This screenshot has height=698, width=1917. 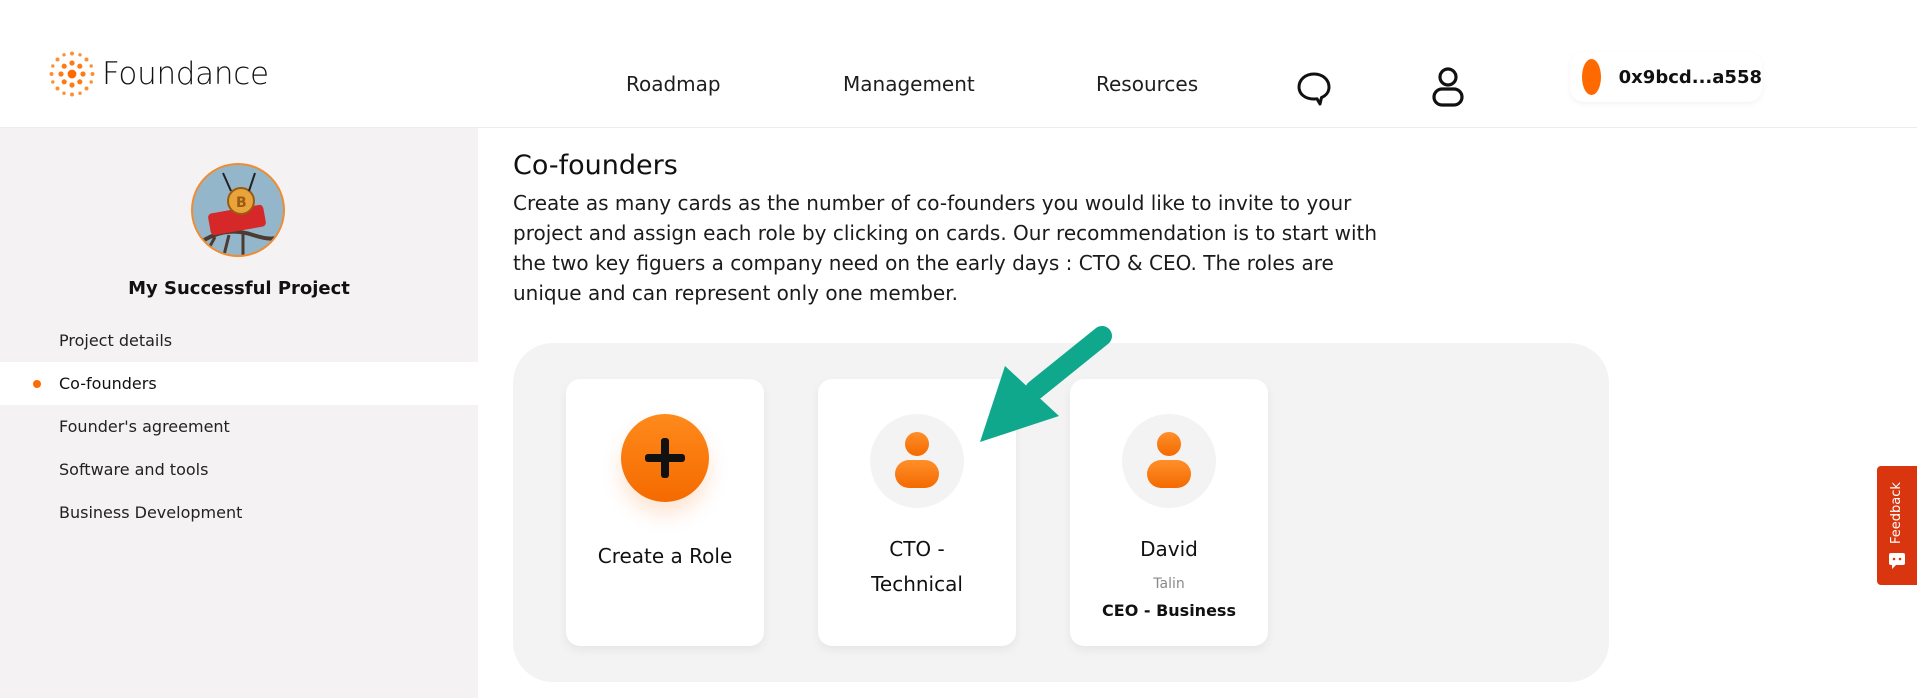 I want to click on user-icon, so click(x=1448, y=87).